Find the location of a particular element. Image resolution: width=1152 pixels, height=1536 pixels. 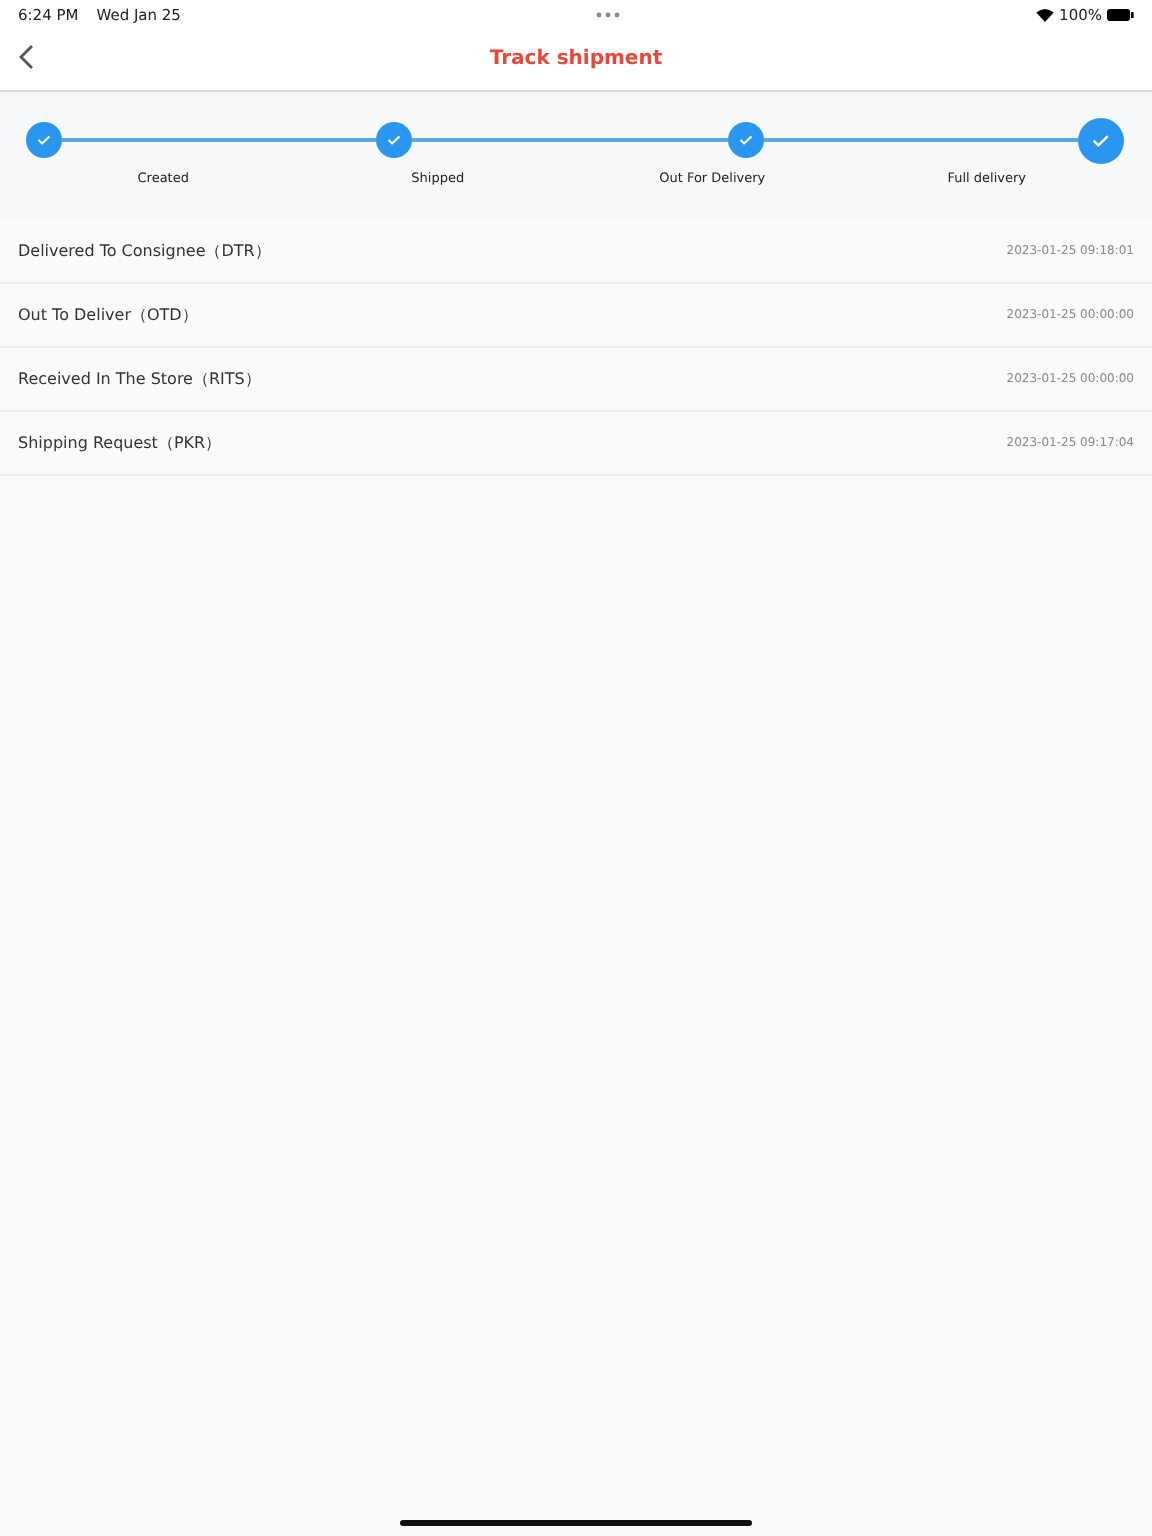

event-status: Out To Deliver（OTD） is located at coordinates (108, 315).